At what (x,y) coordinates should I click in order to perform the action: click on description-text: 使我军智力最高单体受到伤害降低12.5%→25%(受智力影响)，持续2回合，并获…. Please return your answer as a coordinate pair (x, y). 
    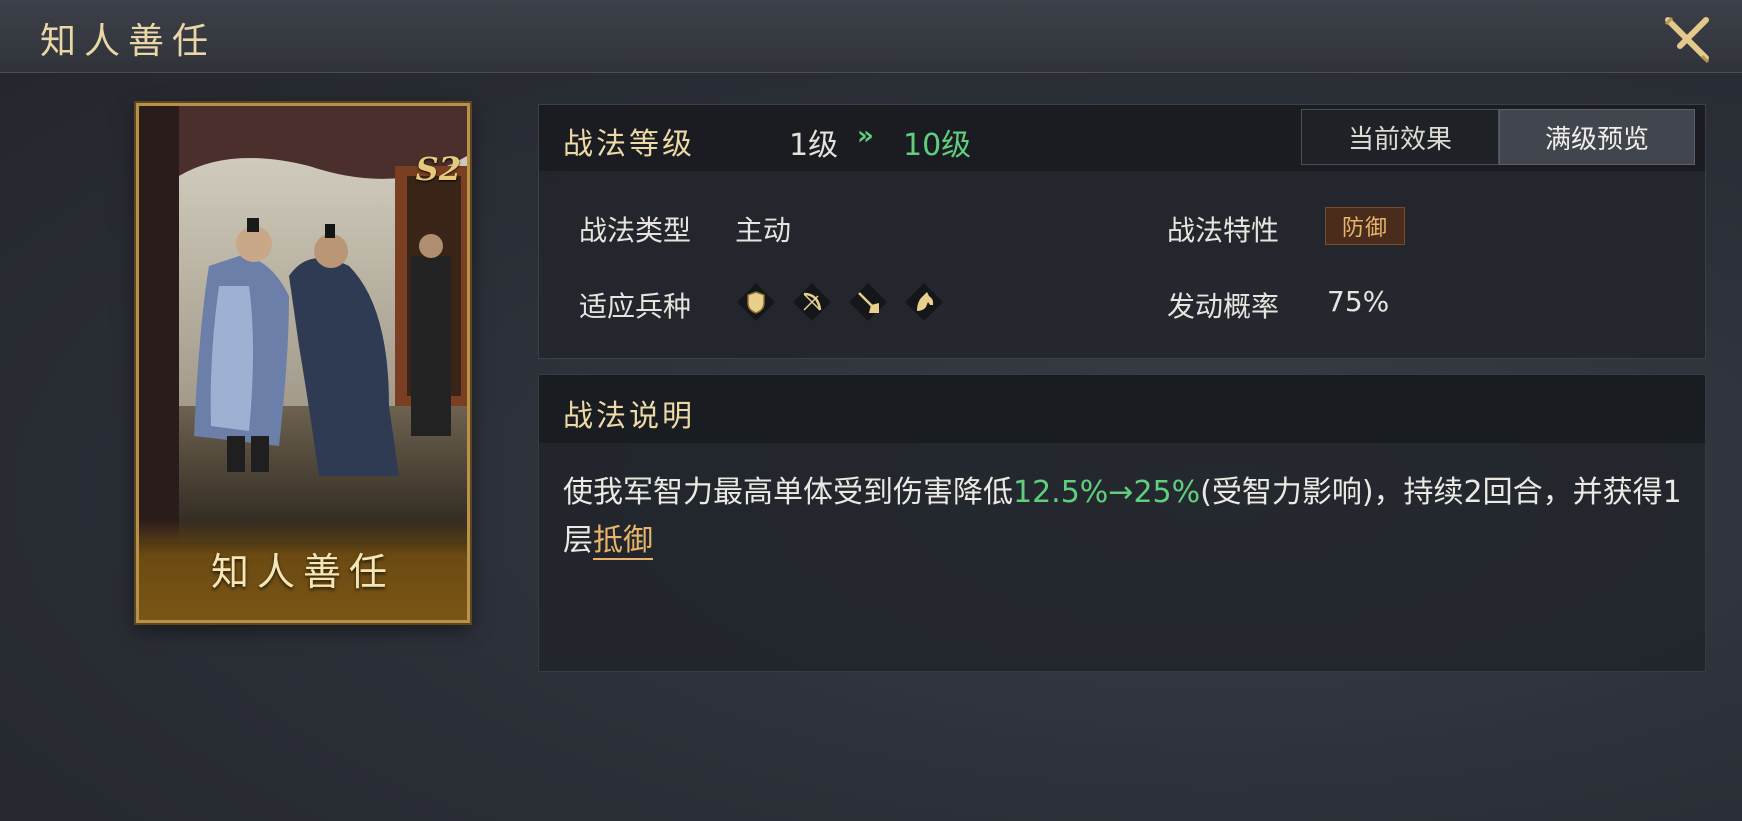
    Looking at the image, I should click on (1123, 517).